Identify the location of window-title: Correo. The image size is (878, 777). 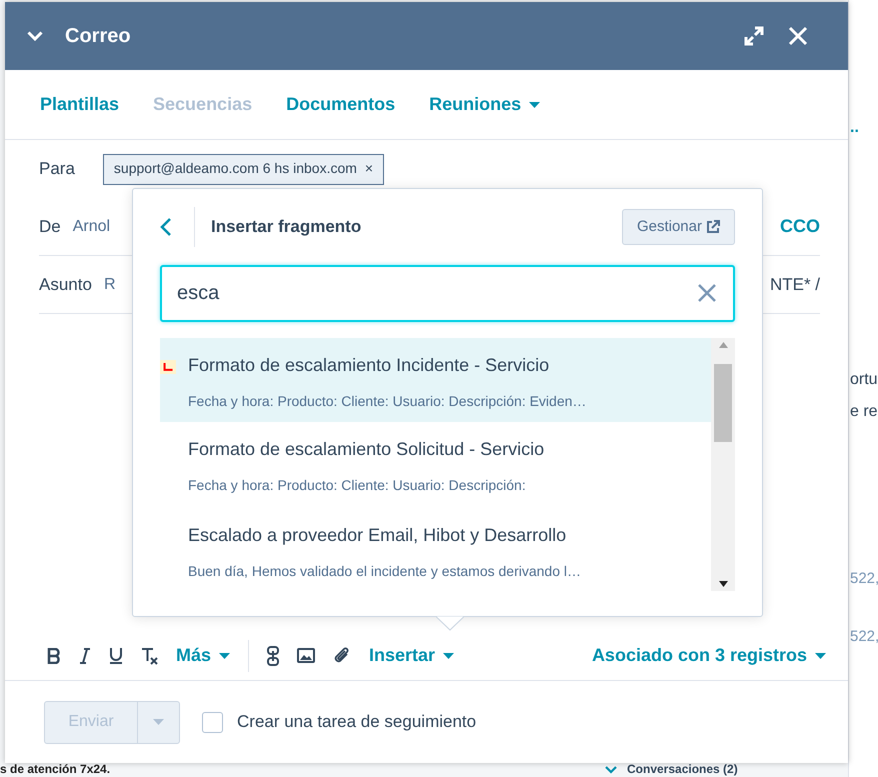
(98, 36).